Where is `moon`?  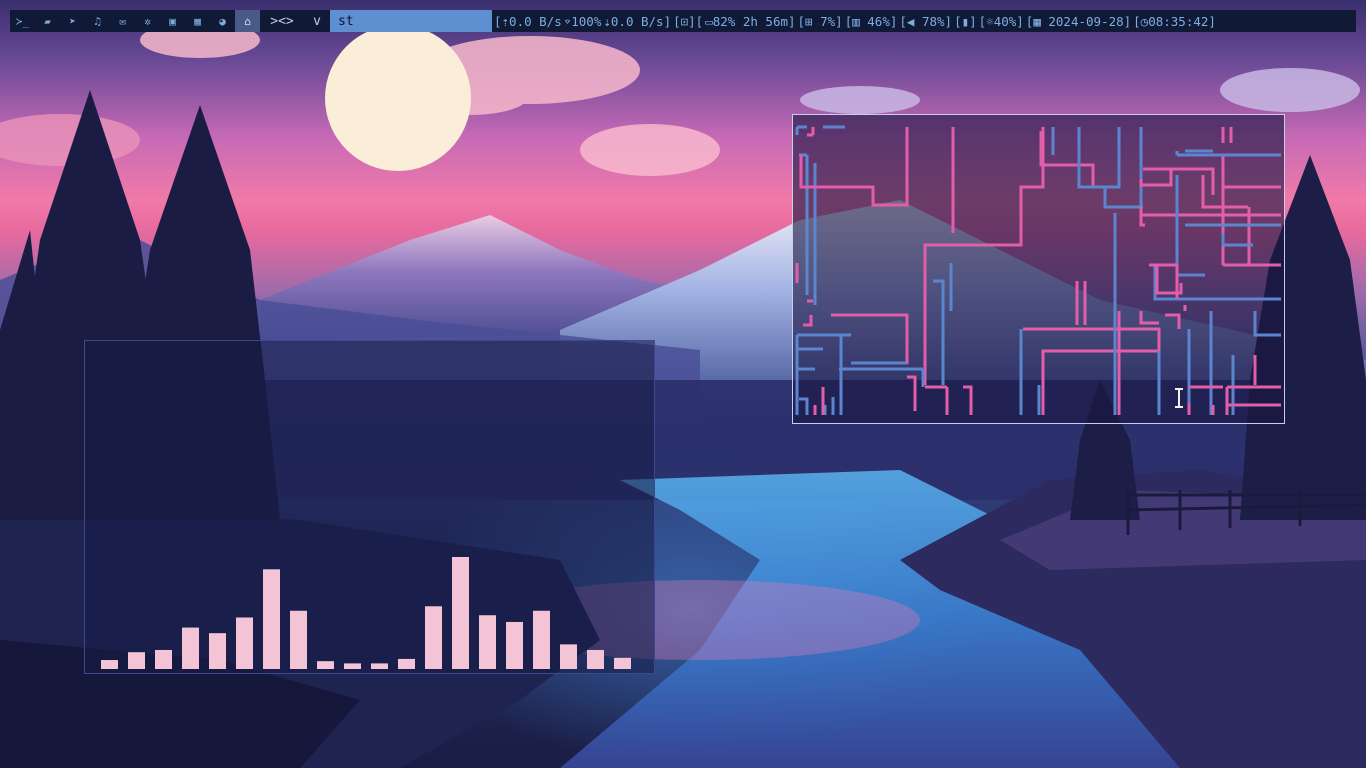 moon is located at coordinates (398, 98).